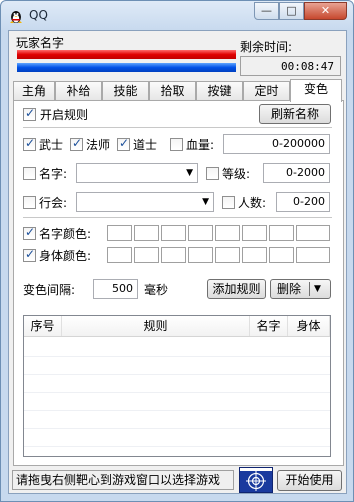 Image resolution: width=354 pixels, height=502 pixels. Describe the element at coordinates (51, 145) in the screenshot. I see `warrior-label: 武士` at that location.